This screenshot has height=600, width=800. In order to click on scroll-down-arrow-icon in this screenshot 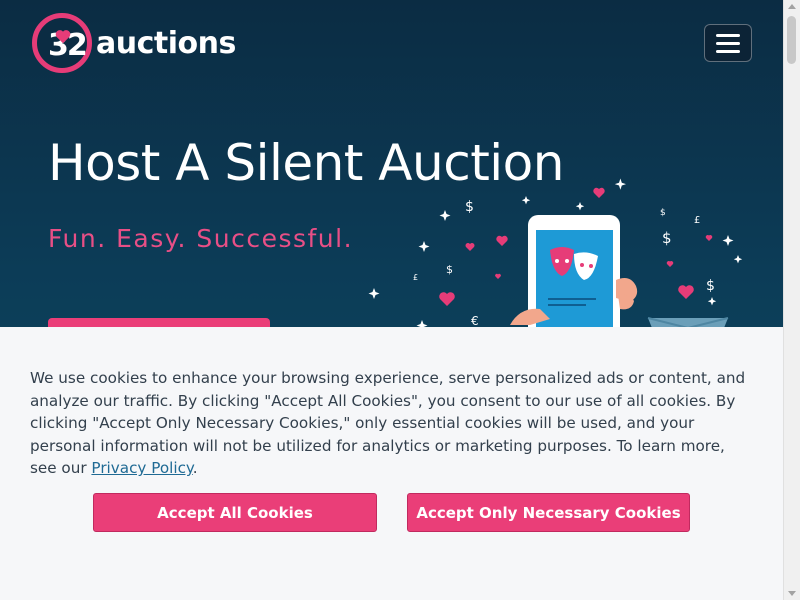, I will do `click(792, 593)`.